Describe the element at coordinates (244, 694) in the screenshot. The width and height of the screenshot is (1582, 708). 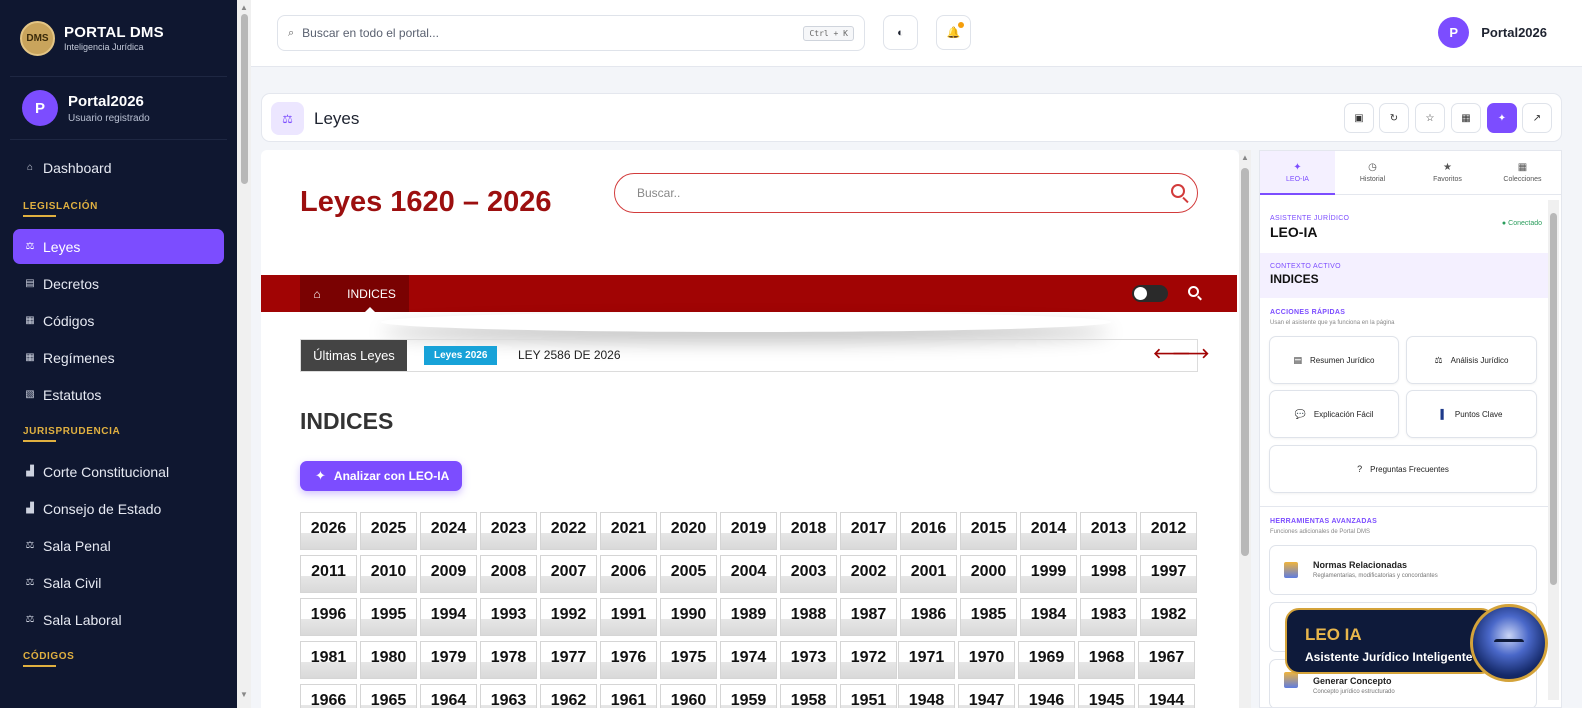
I see `scroll-down-icon: ▼` at that location.